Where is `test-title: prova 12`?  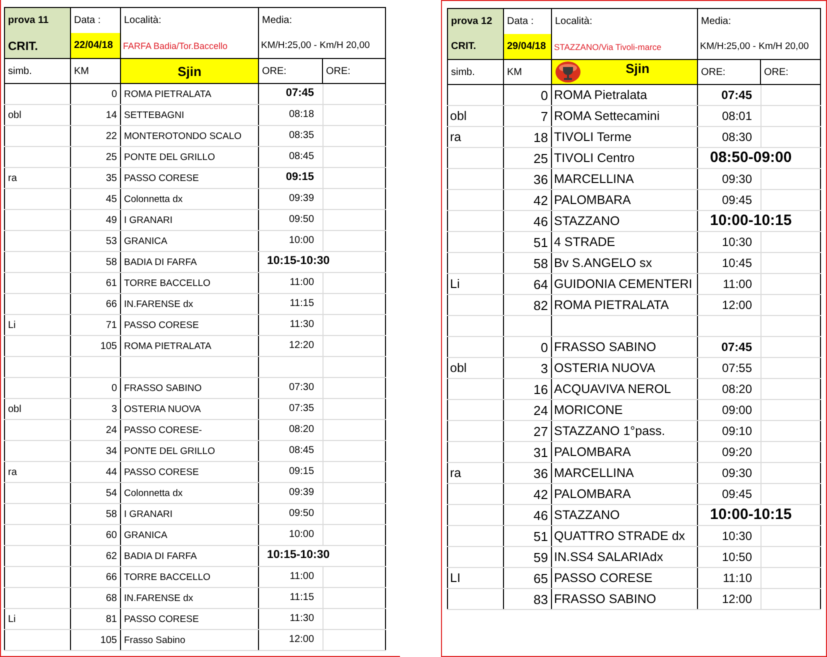
test-title: prova 12 is located at coordinates (476, 21).